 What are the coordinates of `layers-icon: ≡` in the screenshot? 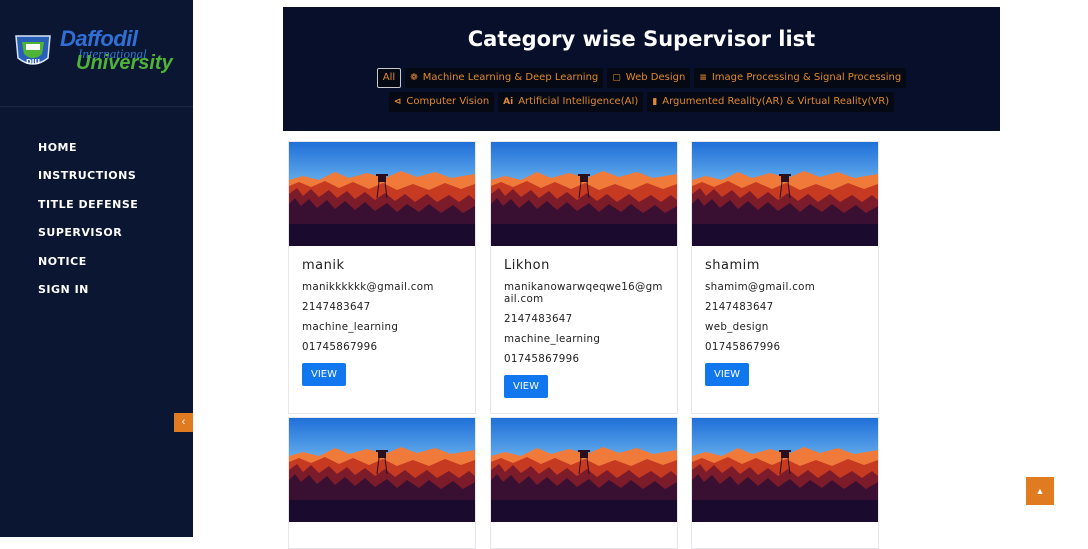 It's located at (703, 78).